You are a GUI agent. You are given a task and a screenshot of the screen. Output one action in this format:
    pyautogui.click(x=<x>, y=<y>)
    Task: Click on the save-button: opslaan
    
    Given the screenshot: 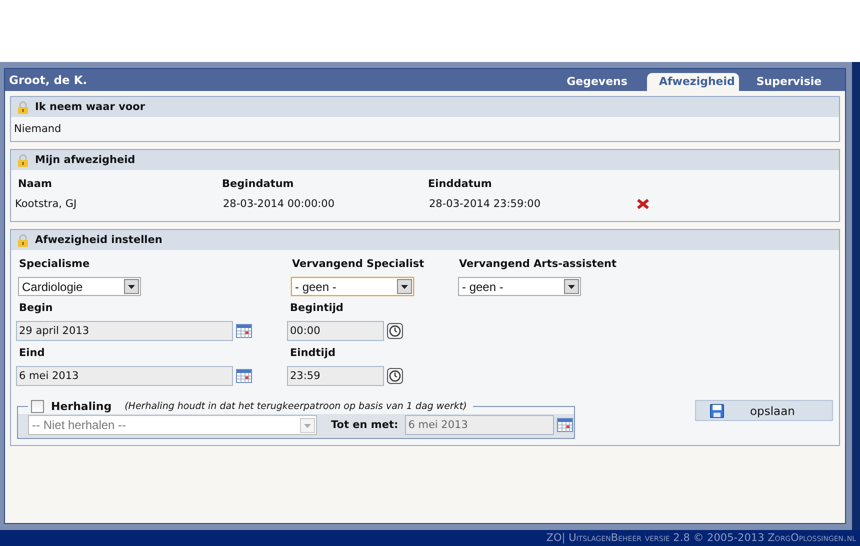 What is the action you would take?
    pyautogui.click(x=764, y=410)
    